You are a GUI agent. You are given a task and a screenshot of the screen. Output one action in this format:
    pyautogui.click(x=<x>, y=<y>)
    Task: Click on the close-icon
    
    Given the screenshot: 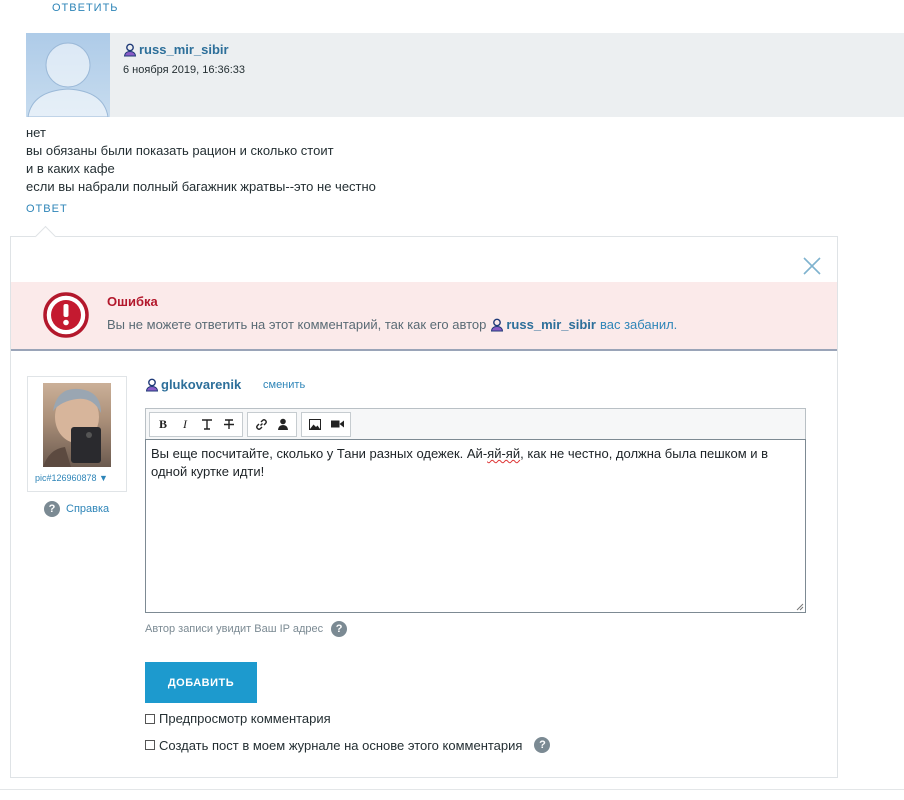 What is the action you would take?
    pyautogui.click(x=812, y=266)
    